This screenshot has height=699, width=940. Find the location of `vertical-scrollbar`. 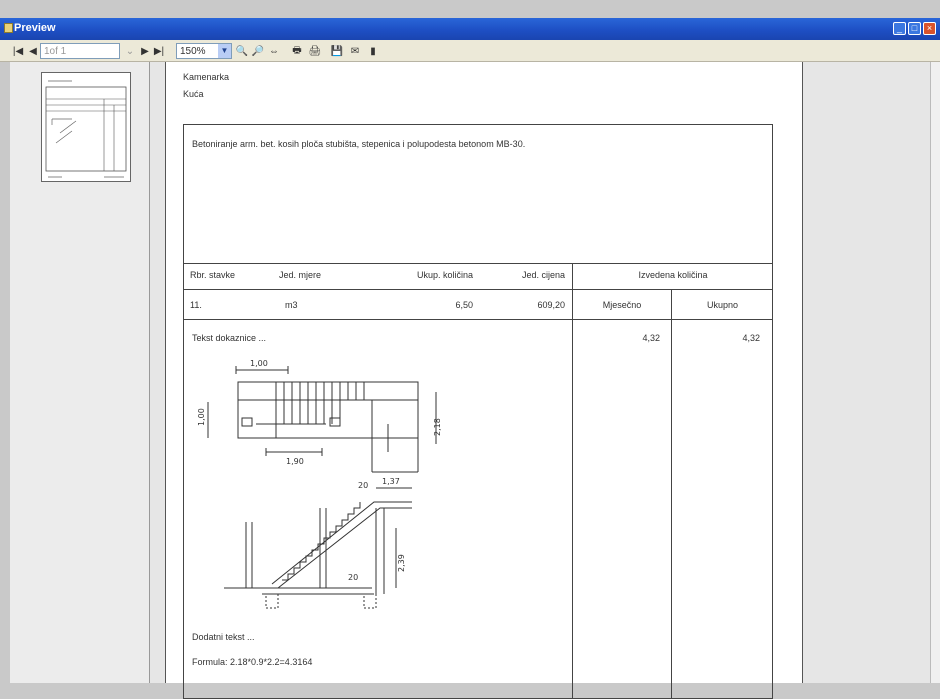

vertical-scrollbar is located at coordinates (935, 372).